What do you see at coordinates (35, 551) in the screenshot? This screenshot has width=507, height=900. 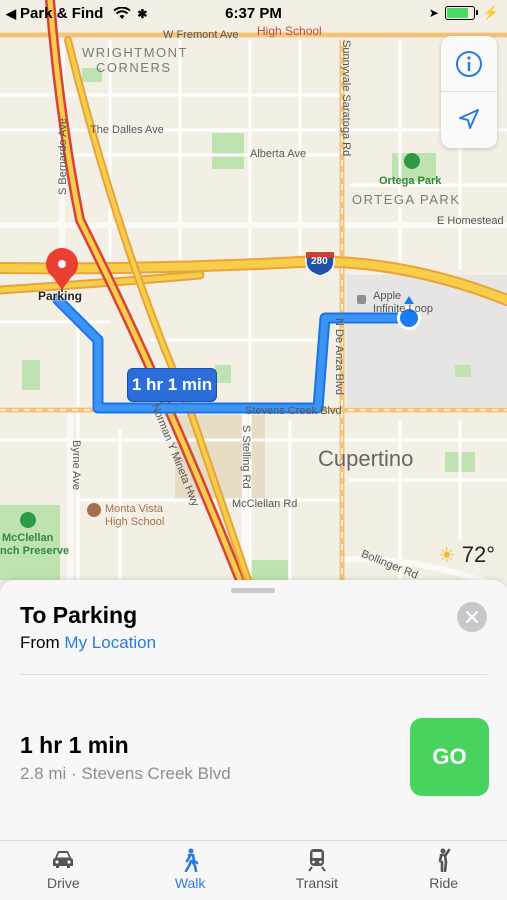 I see `map-label-ranch-preserve: nch Preserve` at bounding box center [35, 551].